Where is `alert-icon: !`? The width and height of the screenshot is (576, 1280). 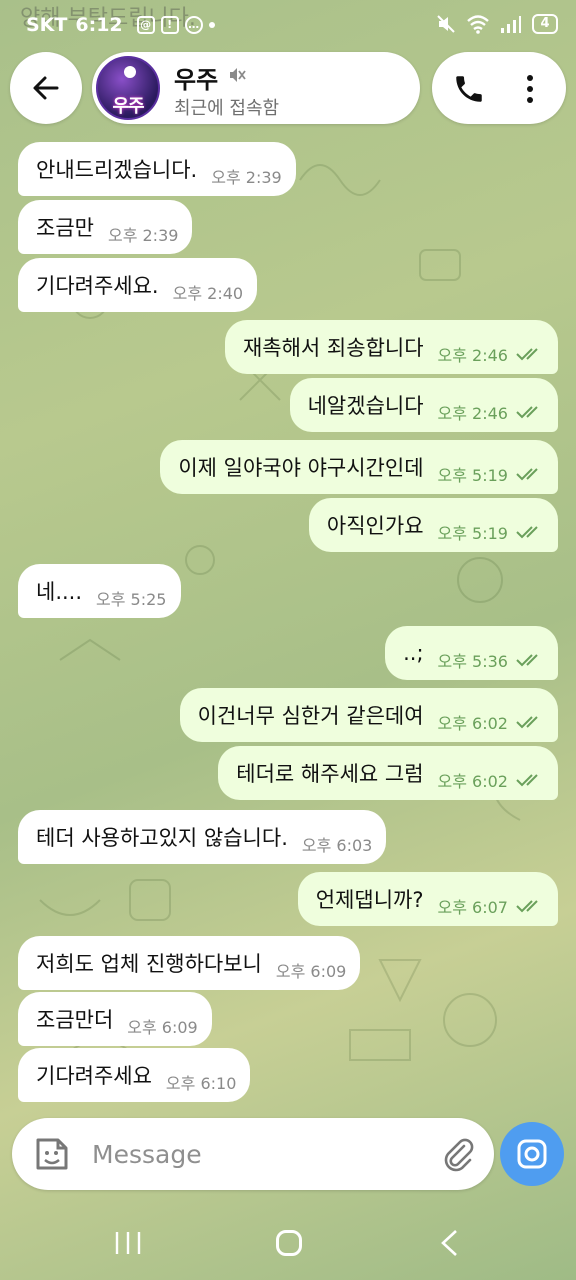
alert-icon: ! is located at coordinates (169, 25).